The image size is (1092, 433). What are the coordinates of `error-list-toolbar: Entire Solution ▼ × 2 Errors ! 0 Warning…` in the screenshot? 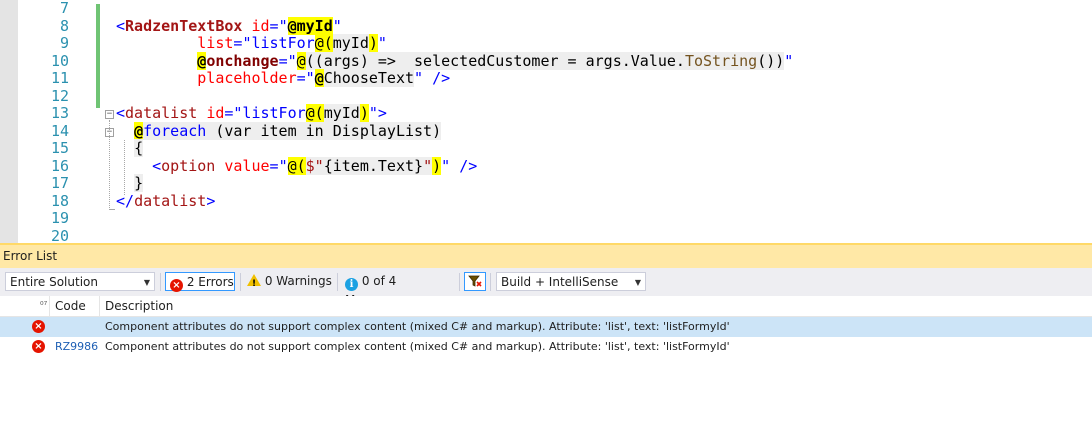 It's located at (546, 287).